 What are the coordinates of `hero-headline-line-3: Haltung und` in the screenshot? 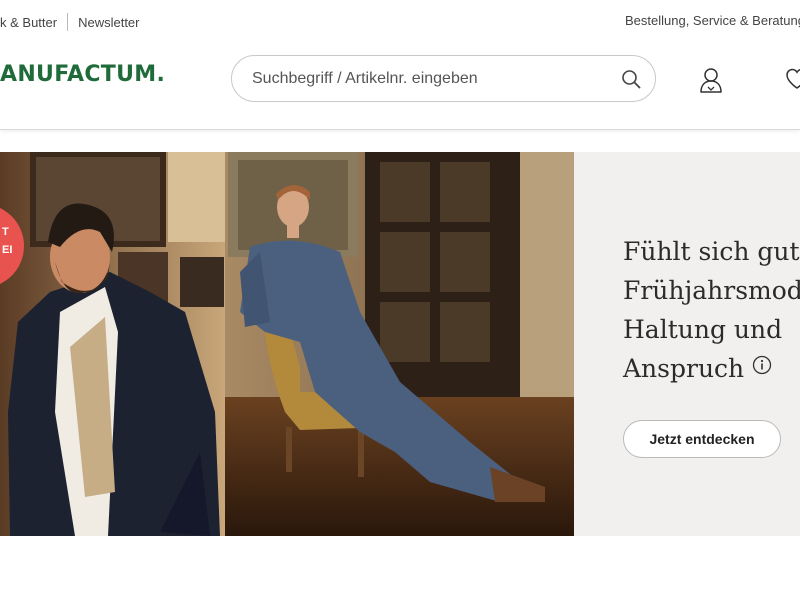 It's located at (703, 329).